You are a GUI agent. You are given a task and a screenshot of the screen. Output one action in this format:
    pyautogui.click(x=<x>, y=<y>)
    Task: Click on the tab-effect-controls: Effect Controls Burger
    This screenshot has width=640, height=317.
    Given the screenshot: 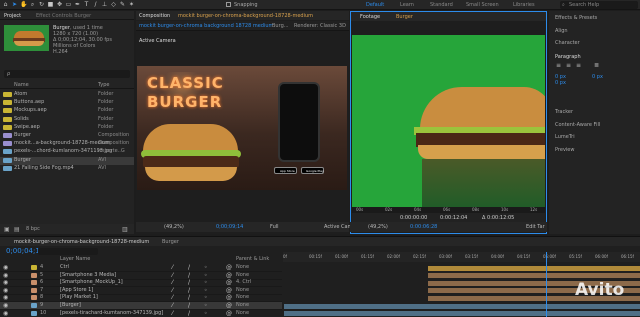 What is the action you would take?
    pyautogui.click(x=63, y=16)
    